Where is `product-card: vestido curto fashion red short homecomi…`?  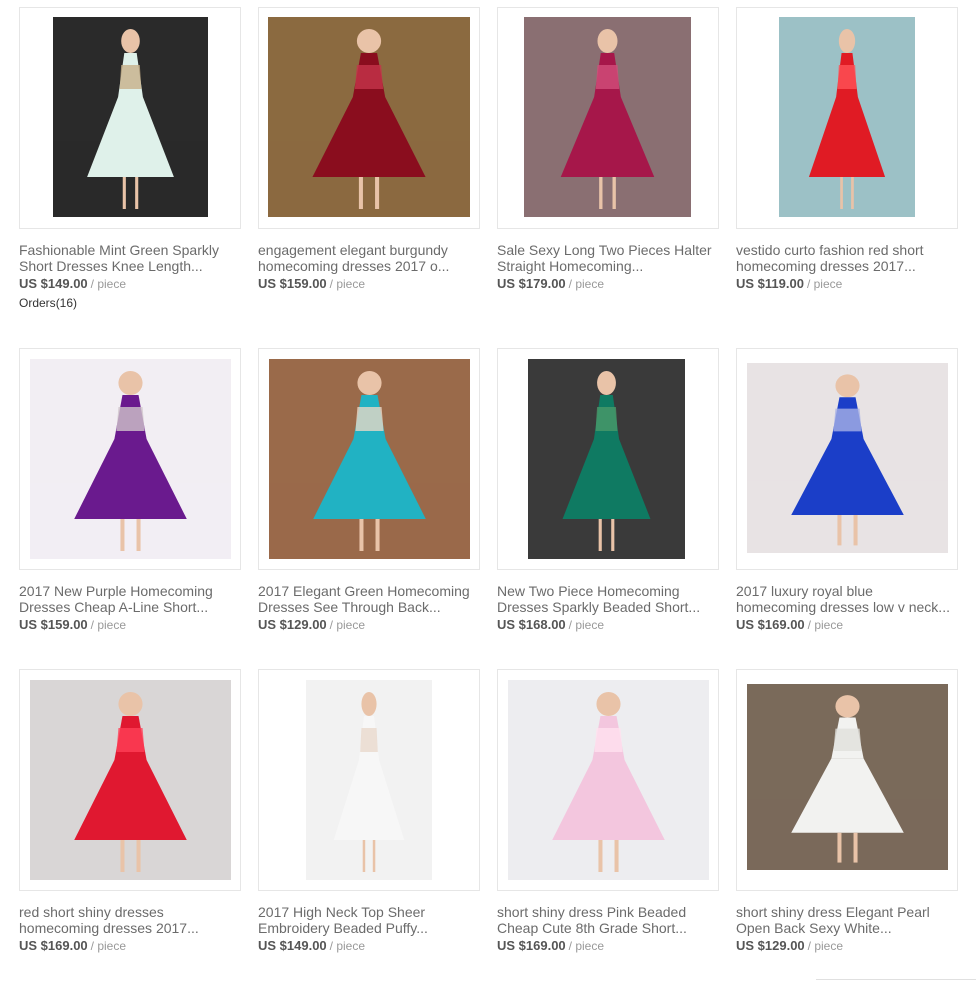 product-card: vestido curto fashion red short homecomi… is located at coordinates (847, 149).